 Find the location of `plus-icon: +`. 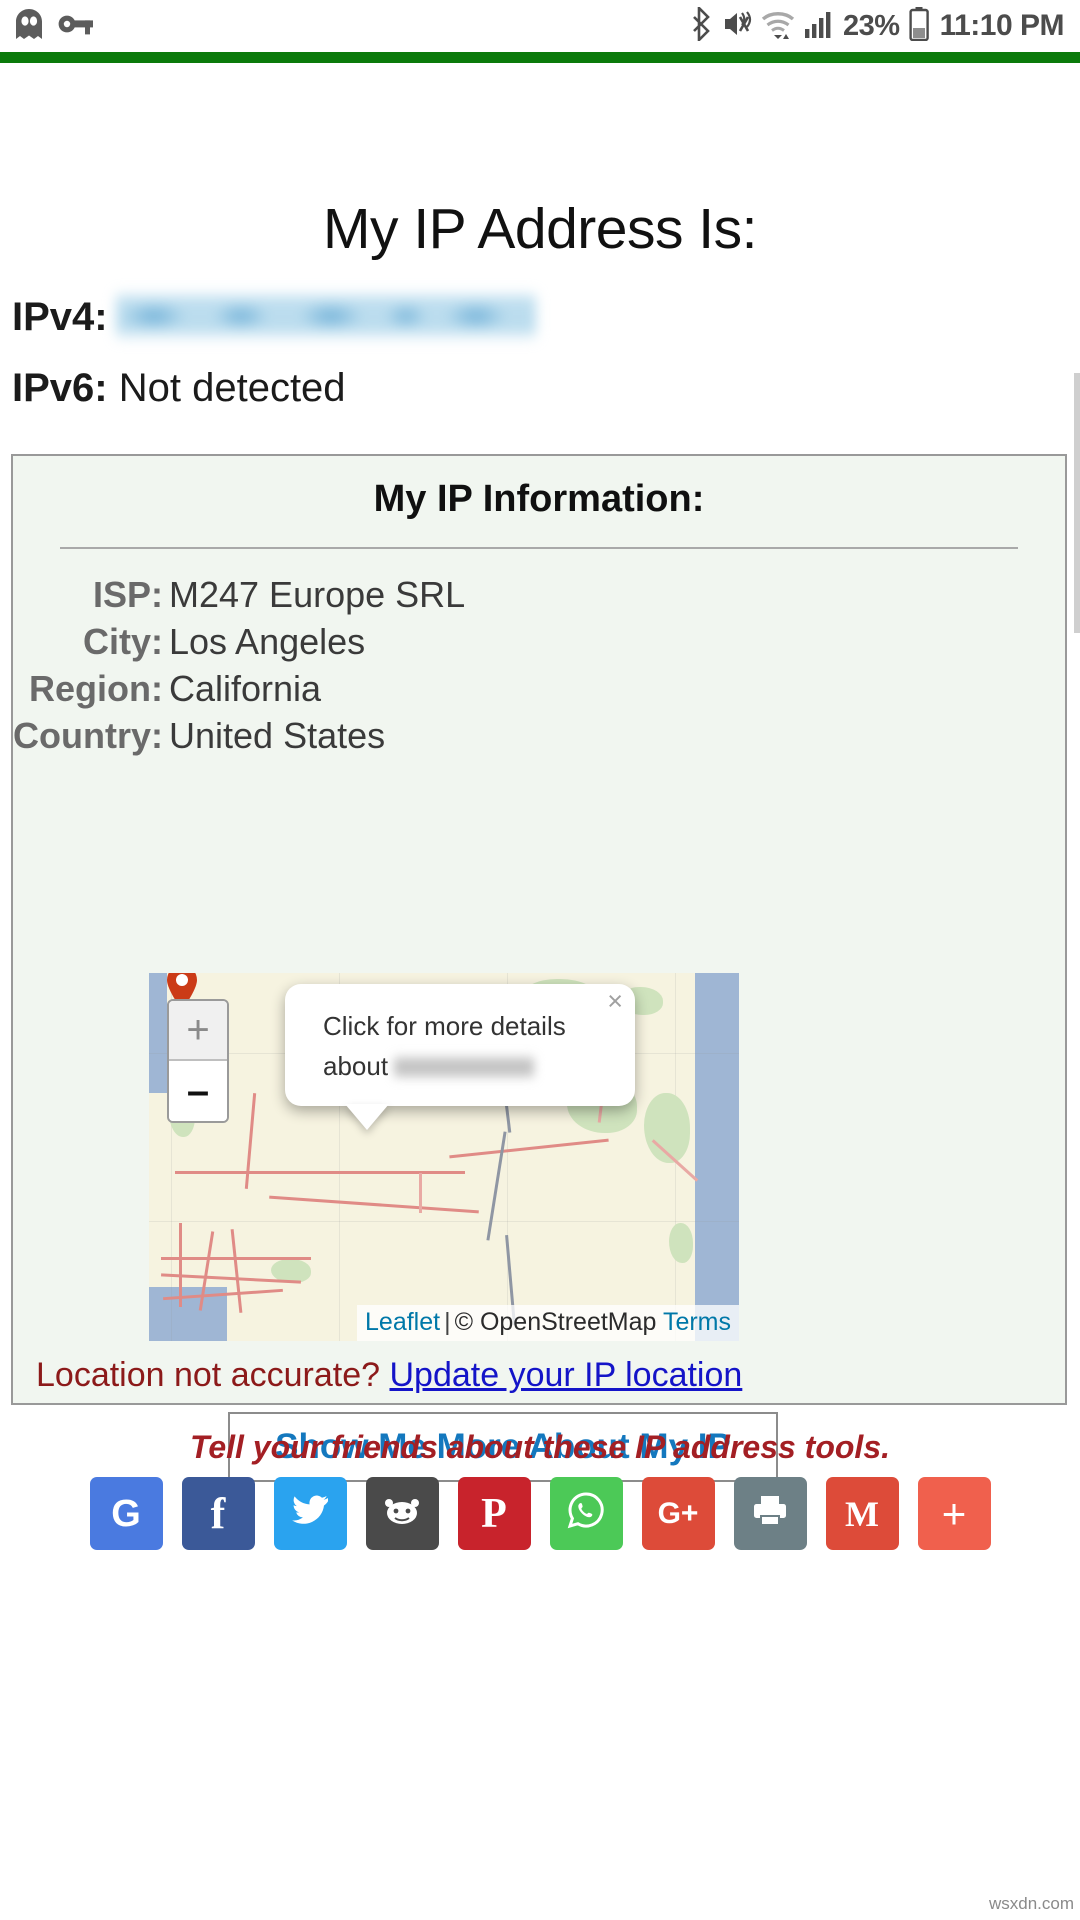

plus-icon: + is located at coordinates (954, 1513).